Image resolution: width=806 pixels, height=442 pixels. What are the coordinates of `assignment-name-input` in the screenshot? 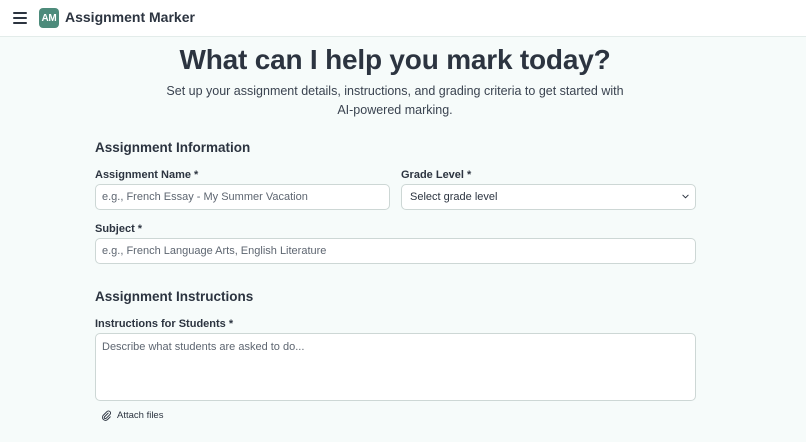 It's located at (242, 197).